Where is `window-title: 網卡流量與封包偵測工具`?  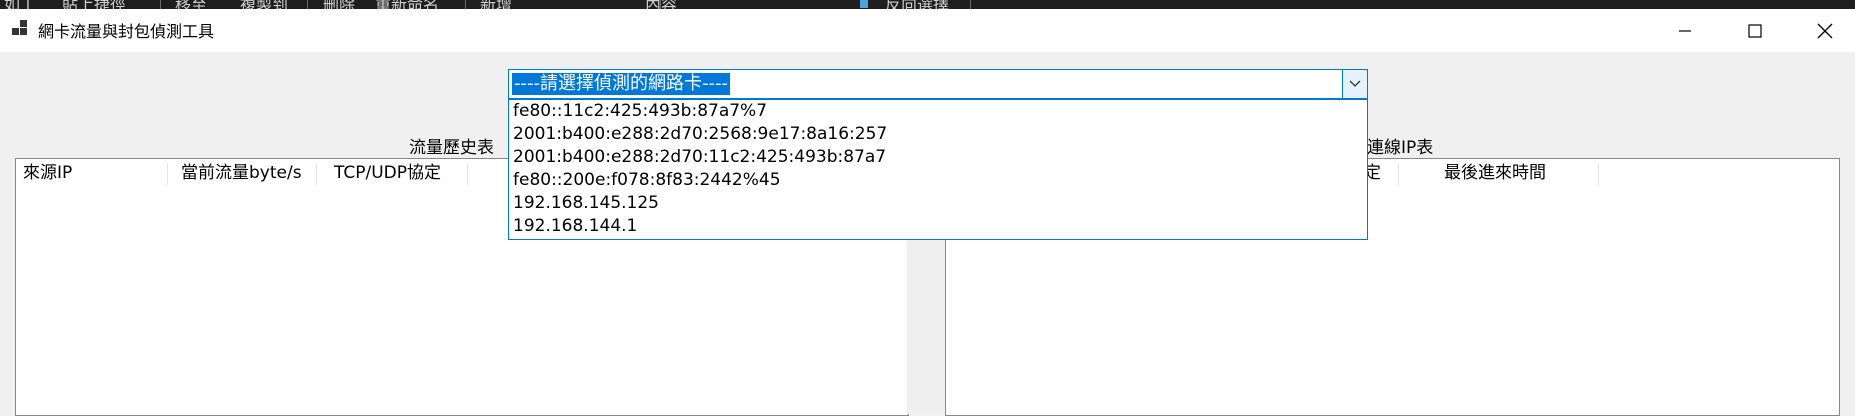 window-title: 網卡流量與封包偵測工具 is located at coordinates (126, 31).